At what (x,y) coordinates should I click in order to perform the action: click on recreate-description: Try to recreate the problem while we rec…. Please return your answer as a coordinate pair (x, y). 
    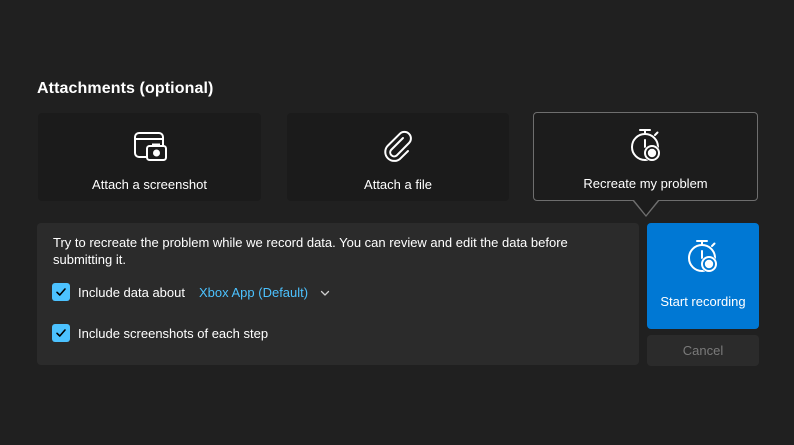
    Looking at the image, I should click on (310, 251).